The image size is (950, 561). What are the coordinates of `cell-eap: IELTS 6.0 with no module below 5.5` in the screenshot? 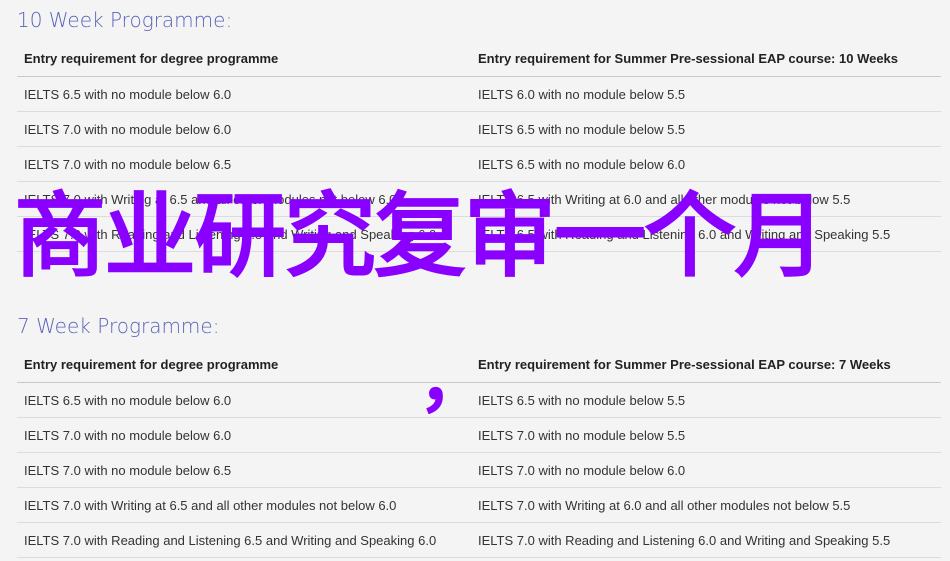 It's located at (706, 94).